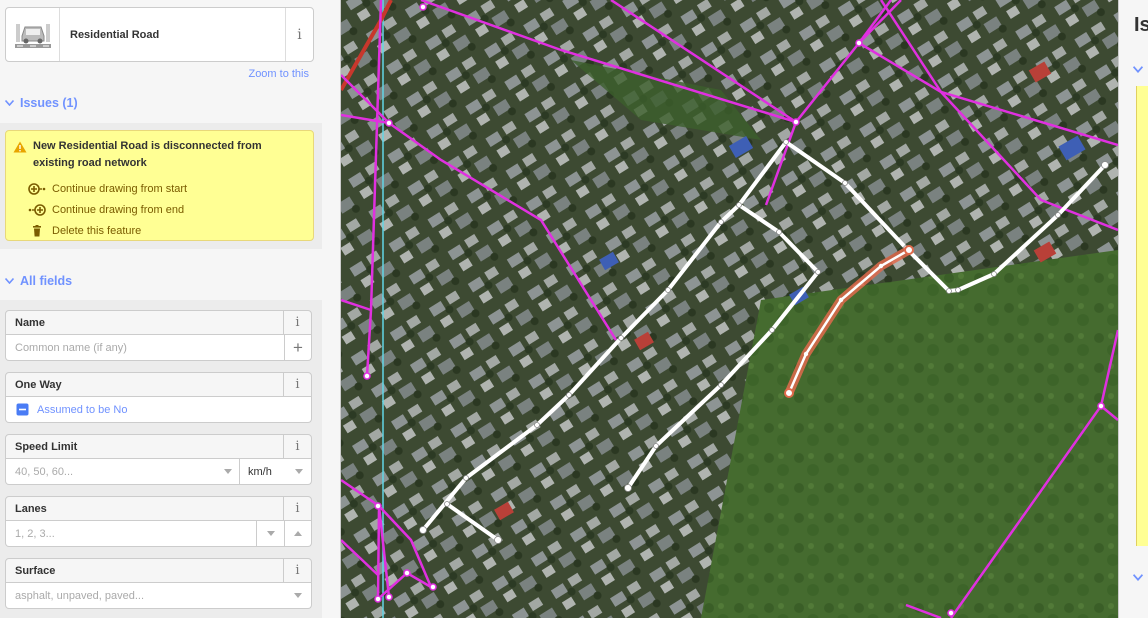  I want to click on oneway-checkbox: Assumed to be No, so click(158, 410).